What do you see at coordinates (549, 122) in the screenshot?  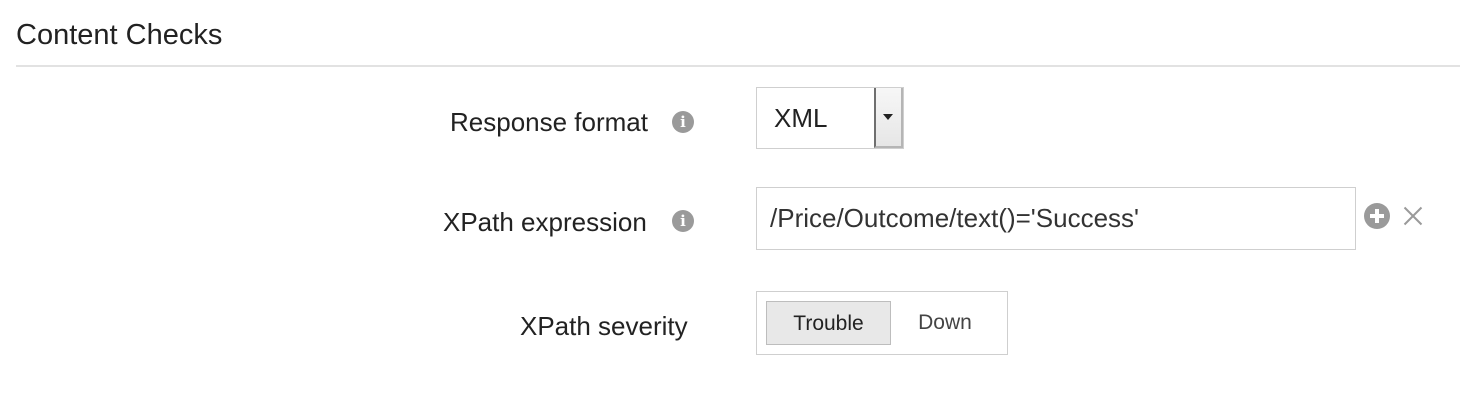 I see `response-format-label: Response format` at bounding box center [549, 122].